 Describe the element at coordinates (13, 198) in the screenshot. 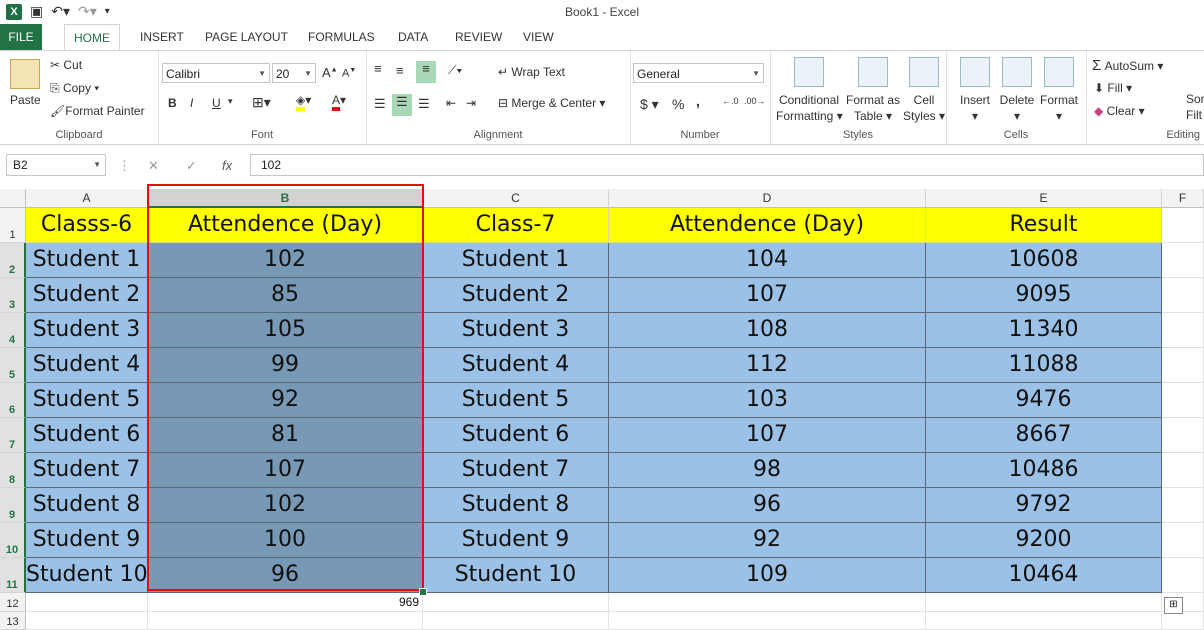

I see `select-all-corner` at that location.